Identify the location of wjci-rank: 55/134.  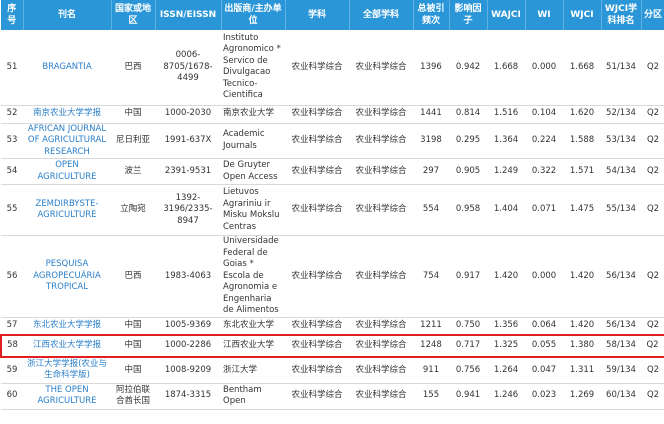
(621, 210).